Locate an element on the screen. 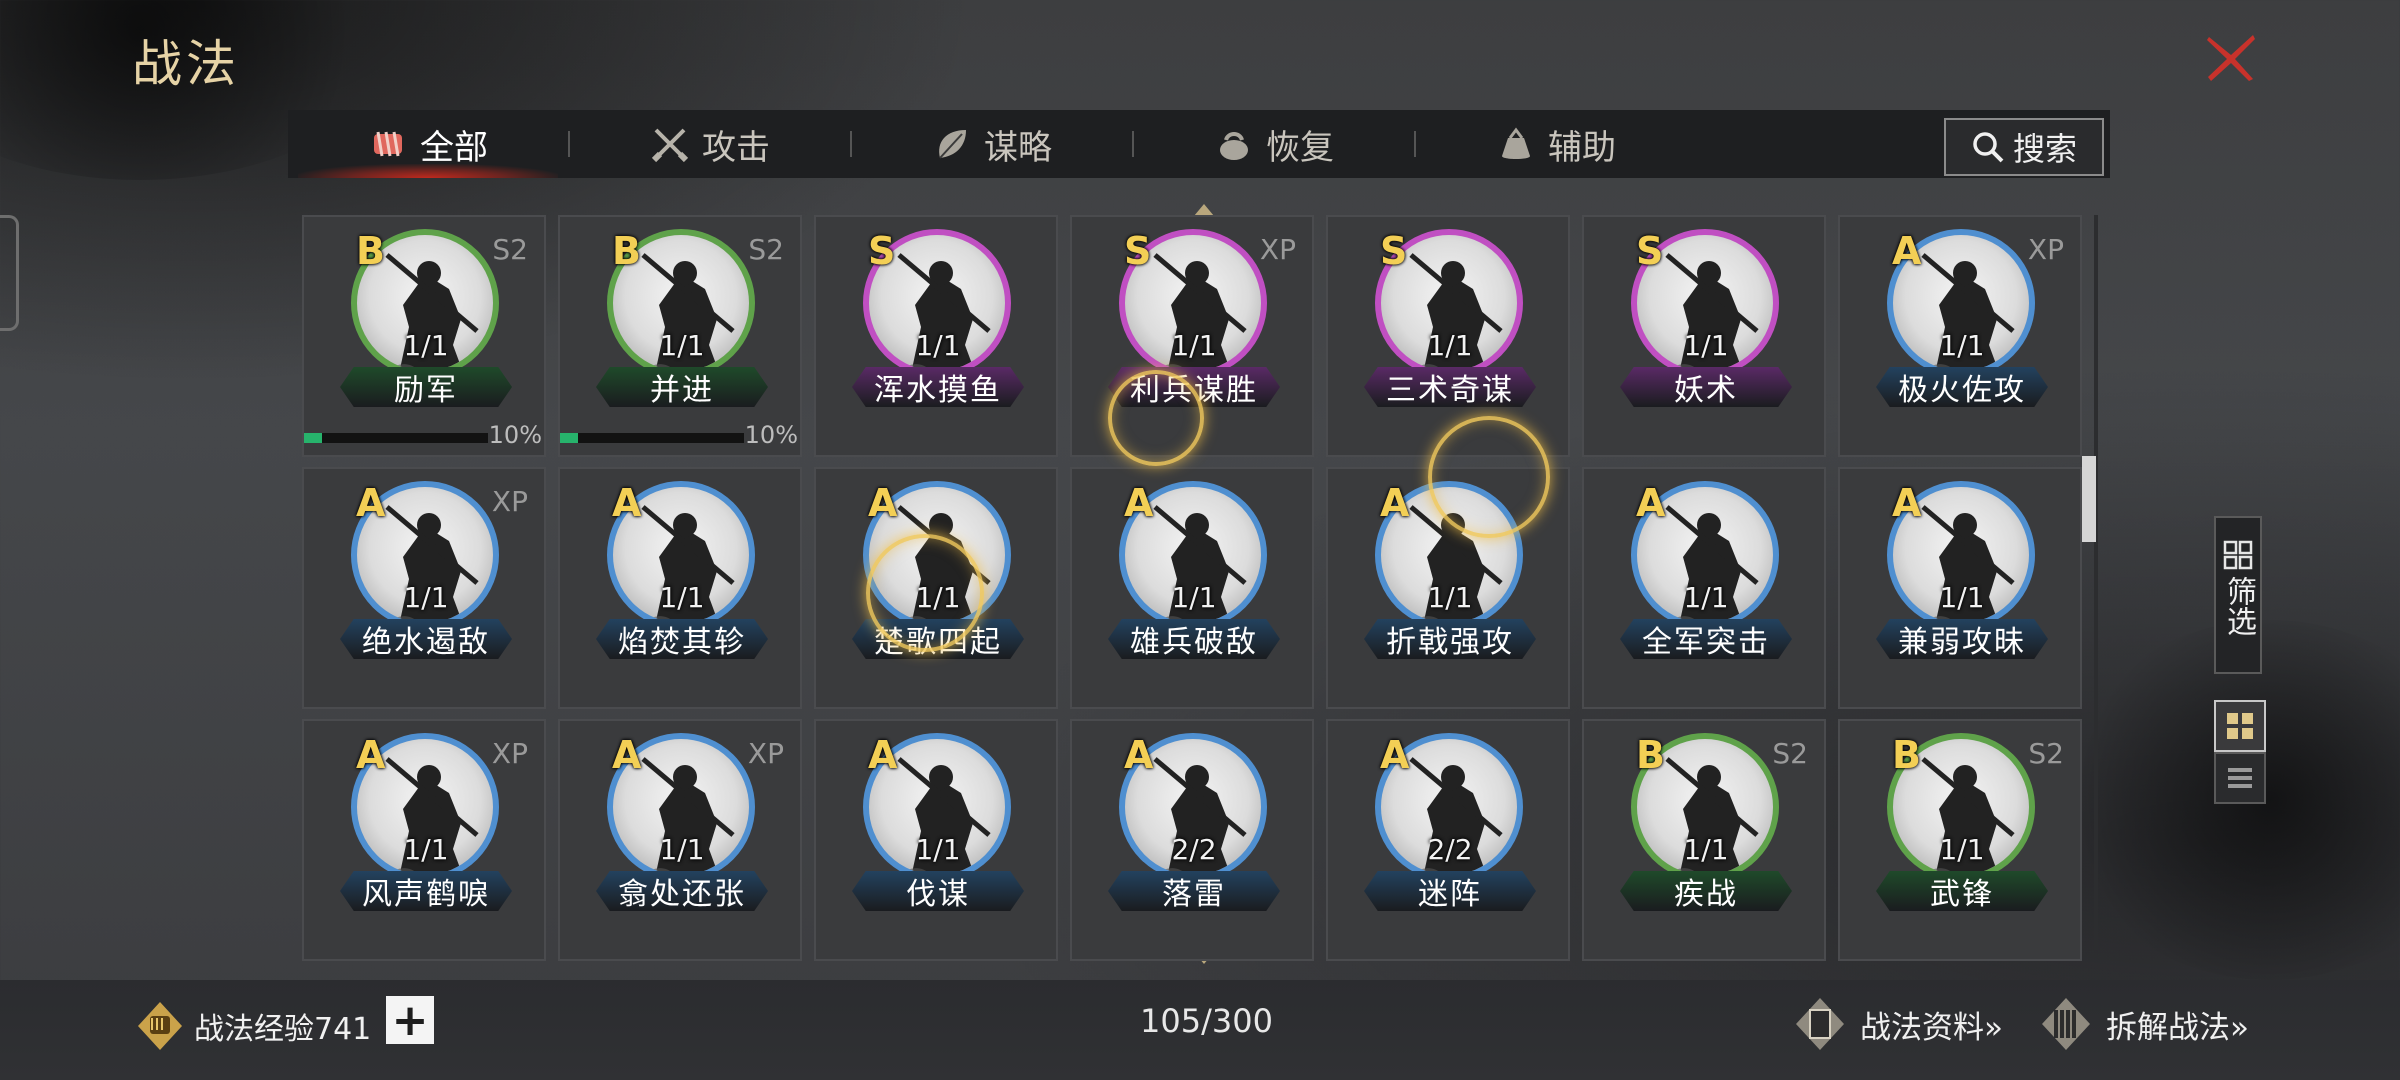 This screenshot has height=1080, width=2400. feather-fan-icon is located at coordinates (952, 144).